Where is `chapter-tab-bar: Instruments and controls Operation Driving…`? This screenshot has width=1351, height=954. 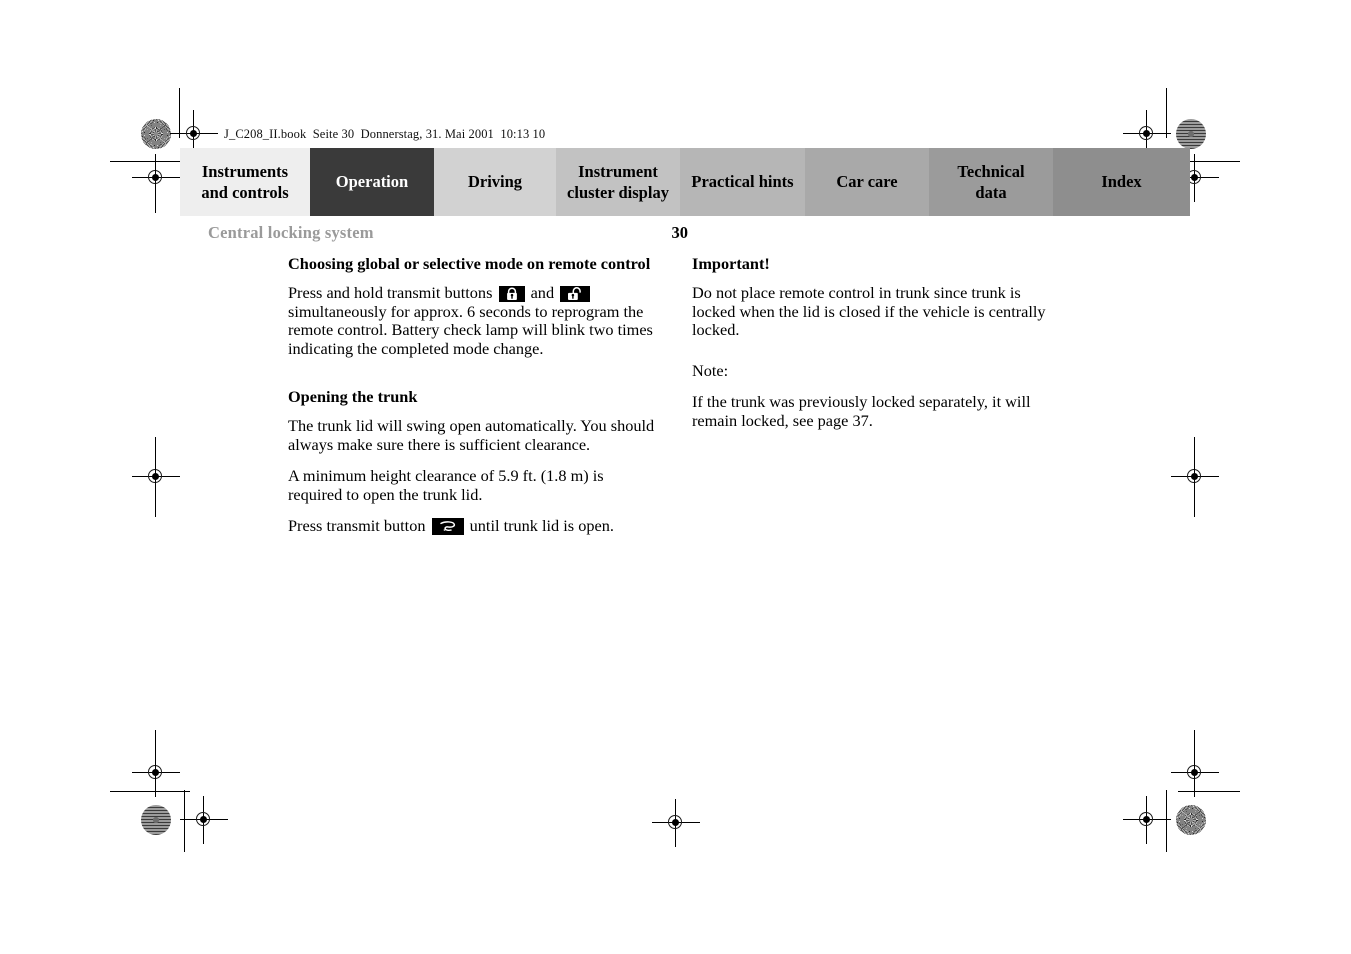 chapter-tab-bar: Instruments and controls Operation Driving… is located at coordinates (685, 182).